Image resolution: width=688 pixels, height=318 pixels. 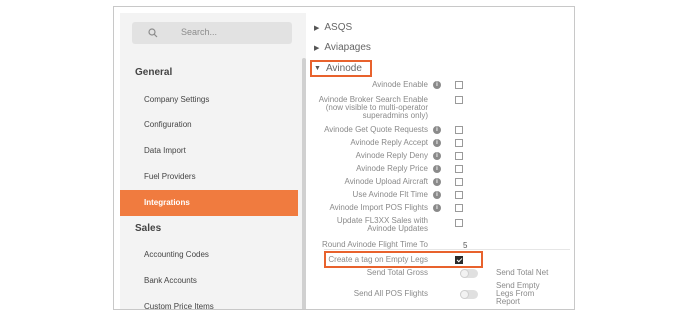 I want to click on toggle-label: Send All POS Flights, so click(x=390, y=293).